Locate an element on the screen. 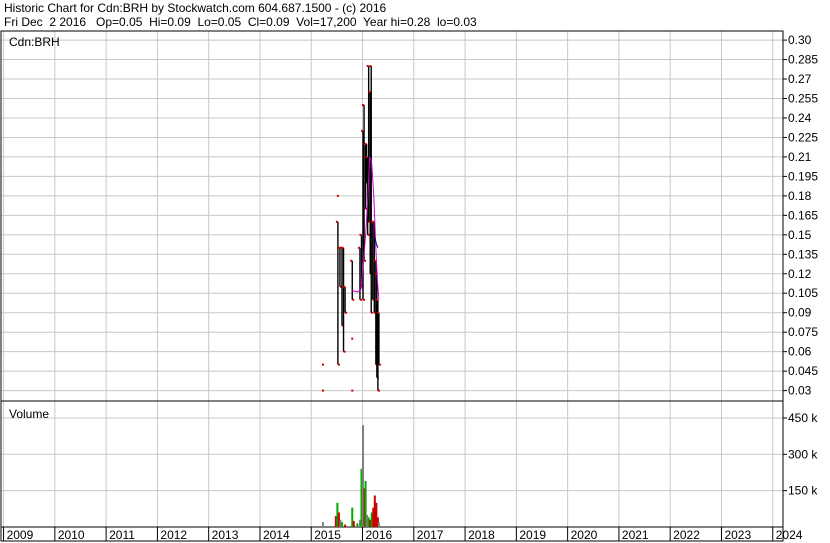 The height and width of the screenshot is (543, 830). price-bars is located at coordinates (351, 228).